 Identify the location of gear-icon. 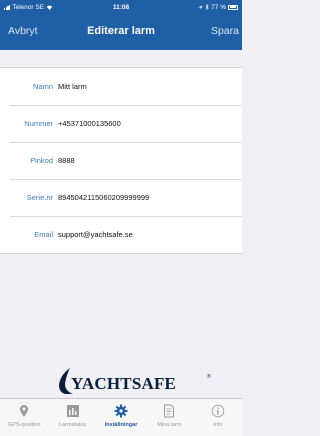
(121, 411).